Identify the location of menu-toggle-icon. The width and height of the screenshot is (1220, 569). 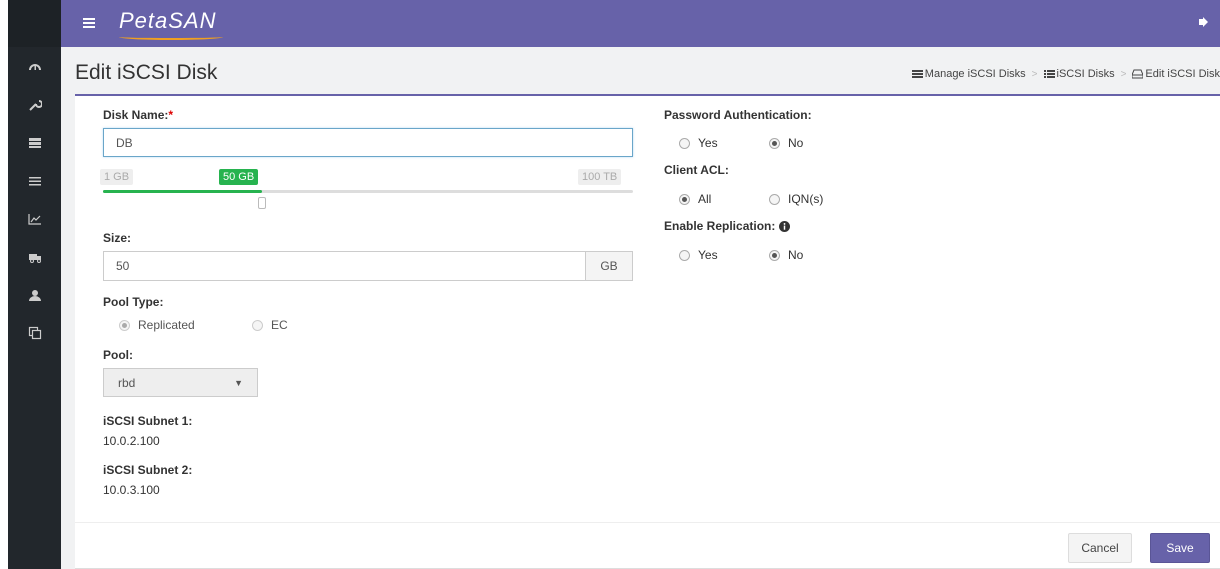
(90, 23).